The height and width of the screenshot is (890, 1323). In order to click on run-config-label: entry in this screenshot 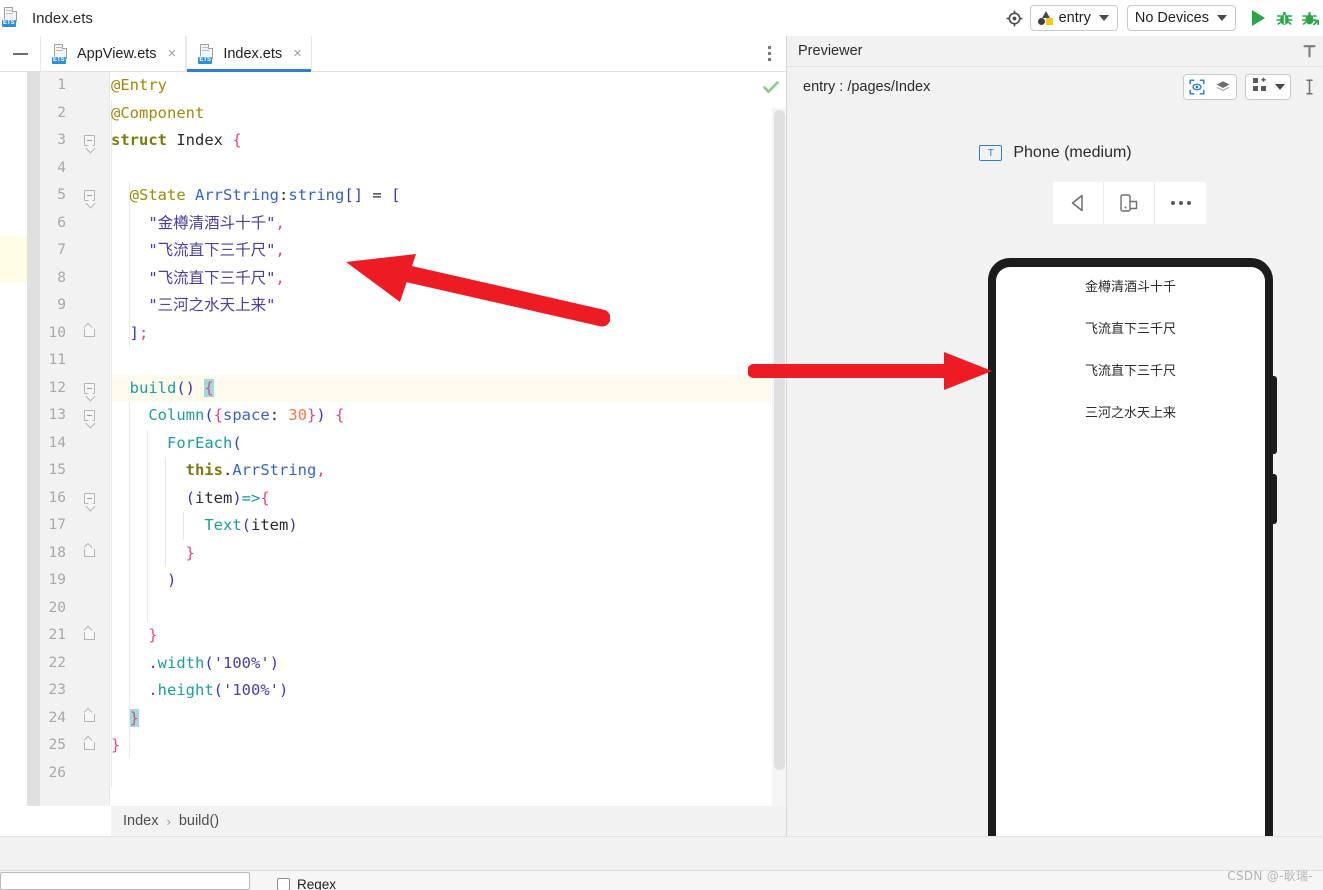, I will do `click(1074, 18)`.